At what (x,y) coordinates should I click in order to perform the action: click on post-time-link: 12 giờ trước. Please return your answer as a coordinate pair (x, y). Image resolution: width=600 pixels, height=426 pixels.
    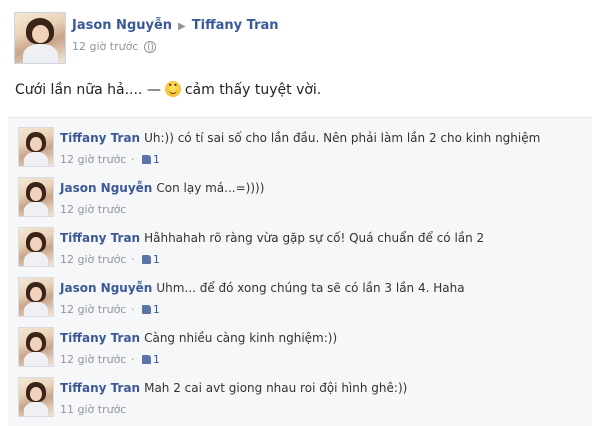
    Looking at the image, I should click on (105, 46).